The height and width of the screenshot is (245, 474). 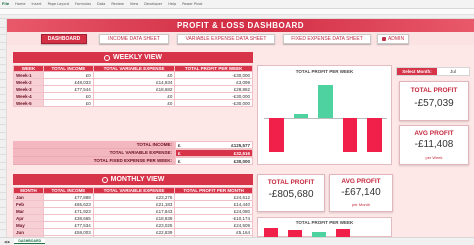 What do you see at coordinates (393, 39) in the screenshot?
I see `admin-button: ADMIN` at bounding box center [393, 39].